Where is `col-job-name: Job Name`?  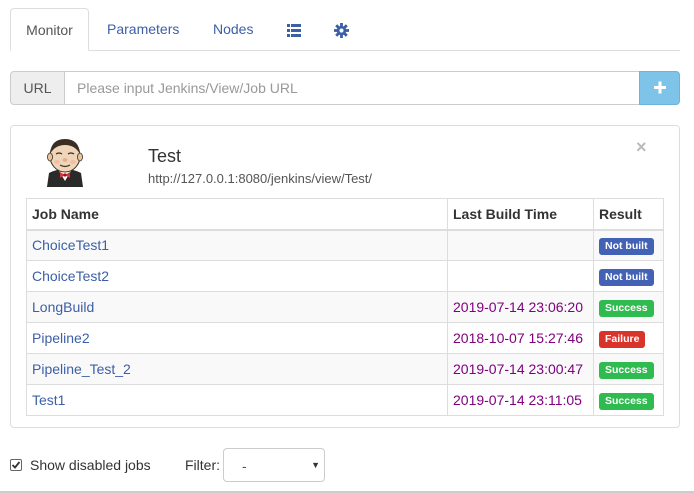
col-job-name: Job Name is located at coordinates (237, 214).